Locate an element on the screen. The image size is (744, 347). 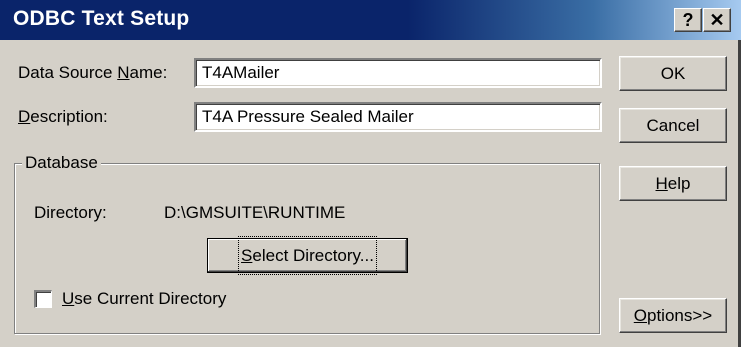
help-button: Help is located at coordinates (673, 183).